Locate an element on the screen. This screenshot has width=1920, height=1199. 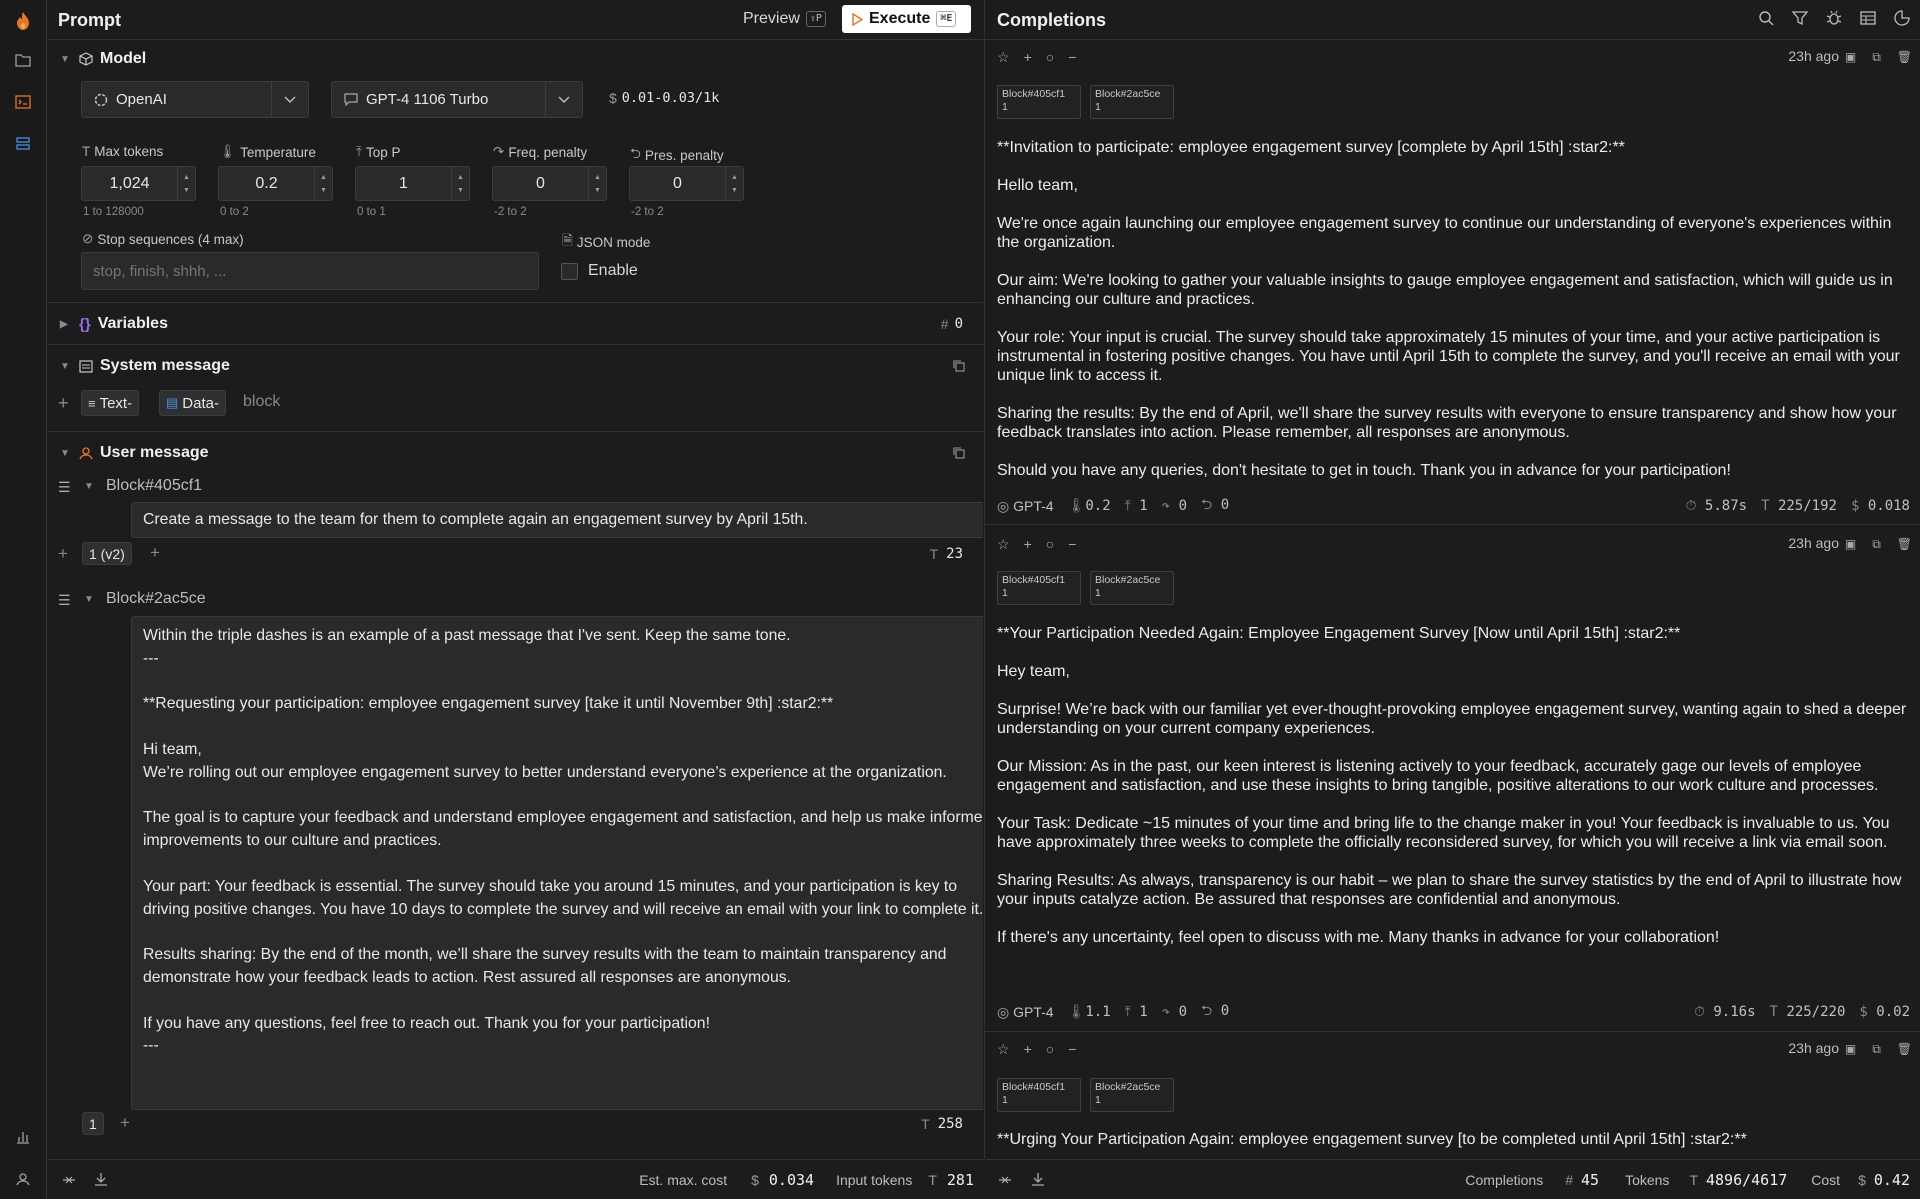
block-2ac5ce-header: ▼ Block#2ac5ce is located at coordinates (145, 599).